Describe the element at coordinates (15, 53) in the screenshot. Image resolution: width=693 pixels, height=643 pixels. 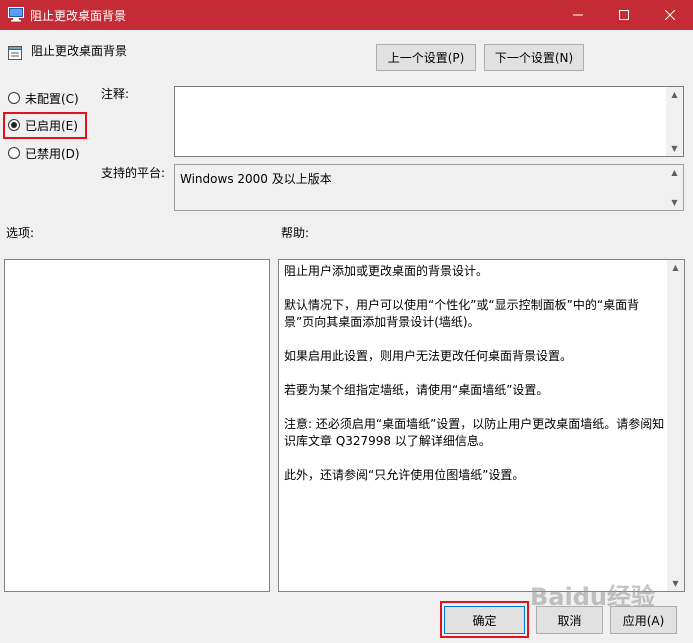
I see `policy-setting-icon` at that location.